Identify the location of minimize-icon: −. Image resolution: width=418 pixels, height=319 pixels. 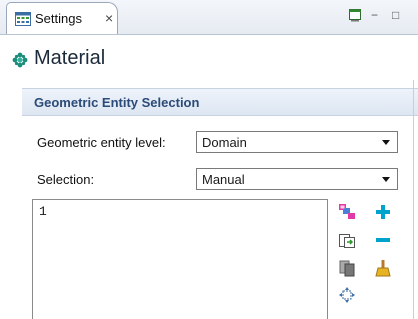
(374, 15).